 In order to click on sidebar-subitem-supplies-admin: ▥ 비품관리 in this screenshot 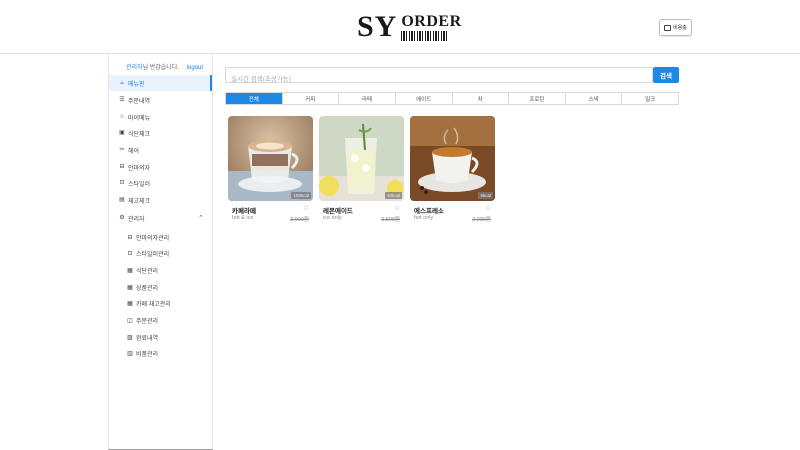, I will do `click(160, 353)`.